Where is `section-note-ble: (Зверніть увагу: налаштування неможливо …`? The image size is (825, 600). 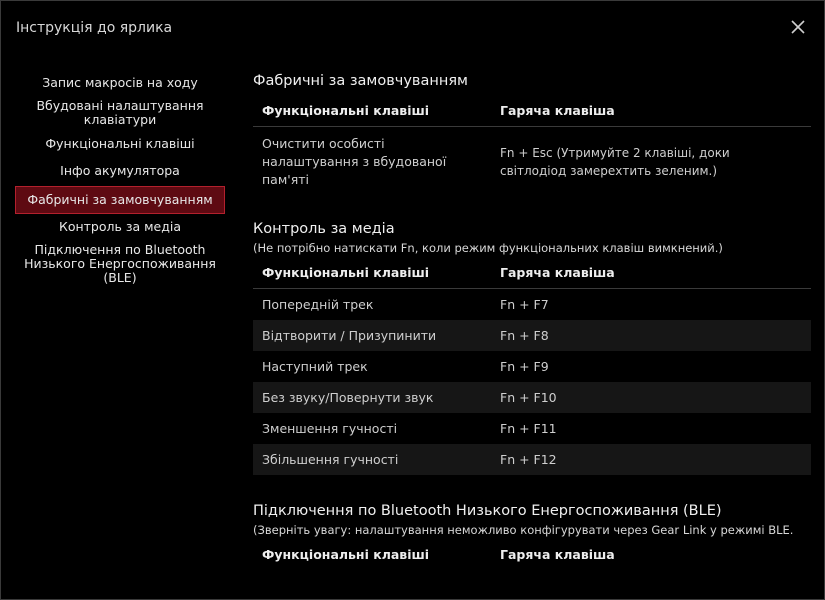
section-note-ble: (Зверніть увагу: налаштування неможливо … is located at coordinates (523, 530).